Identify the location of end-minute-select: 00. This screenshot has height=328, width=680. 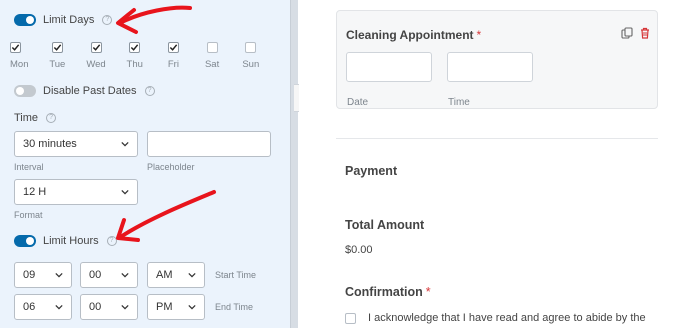
(109, 307).